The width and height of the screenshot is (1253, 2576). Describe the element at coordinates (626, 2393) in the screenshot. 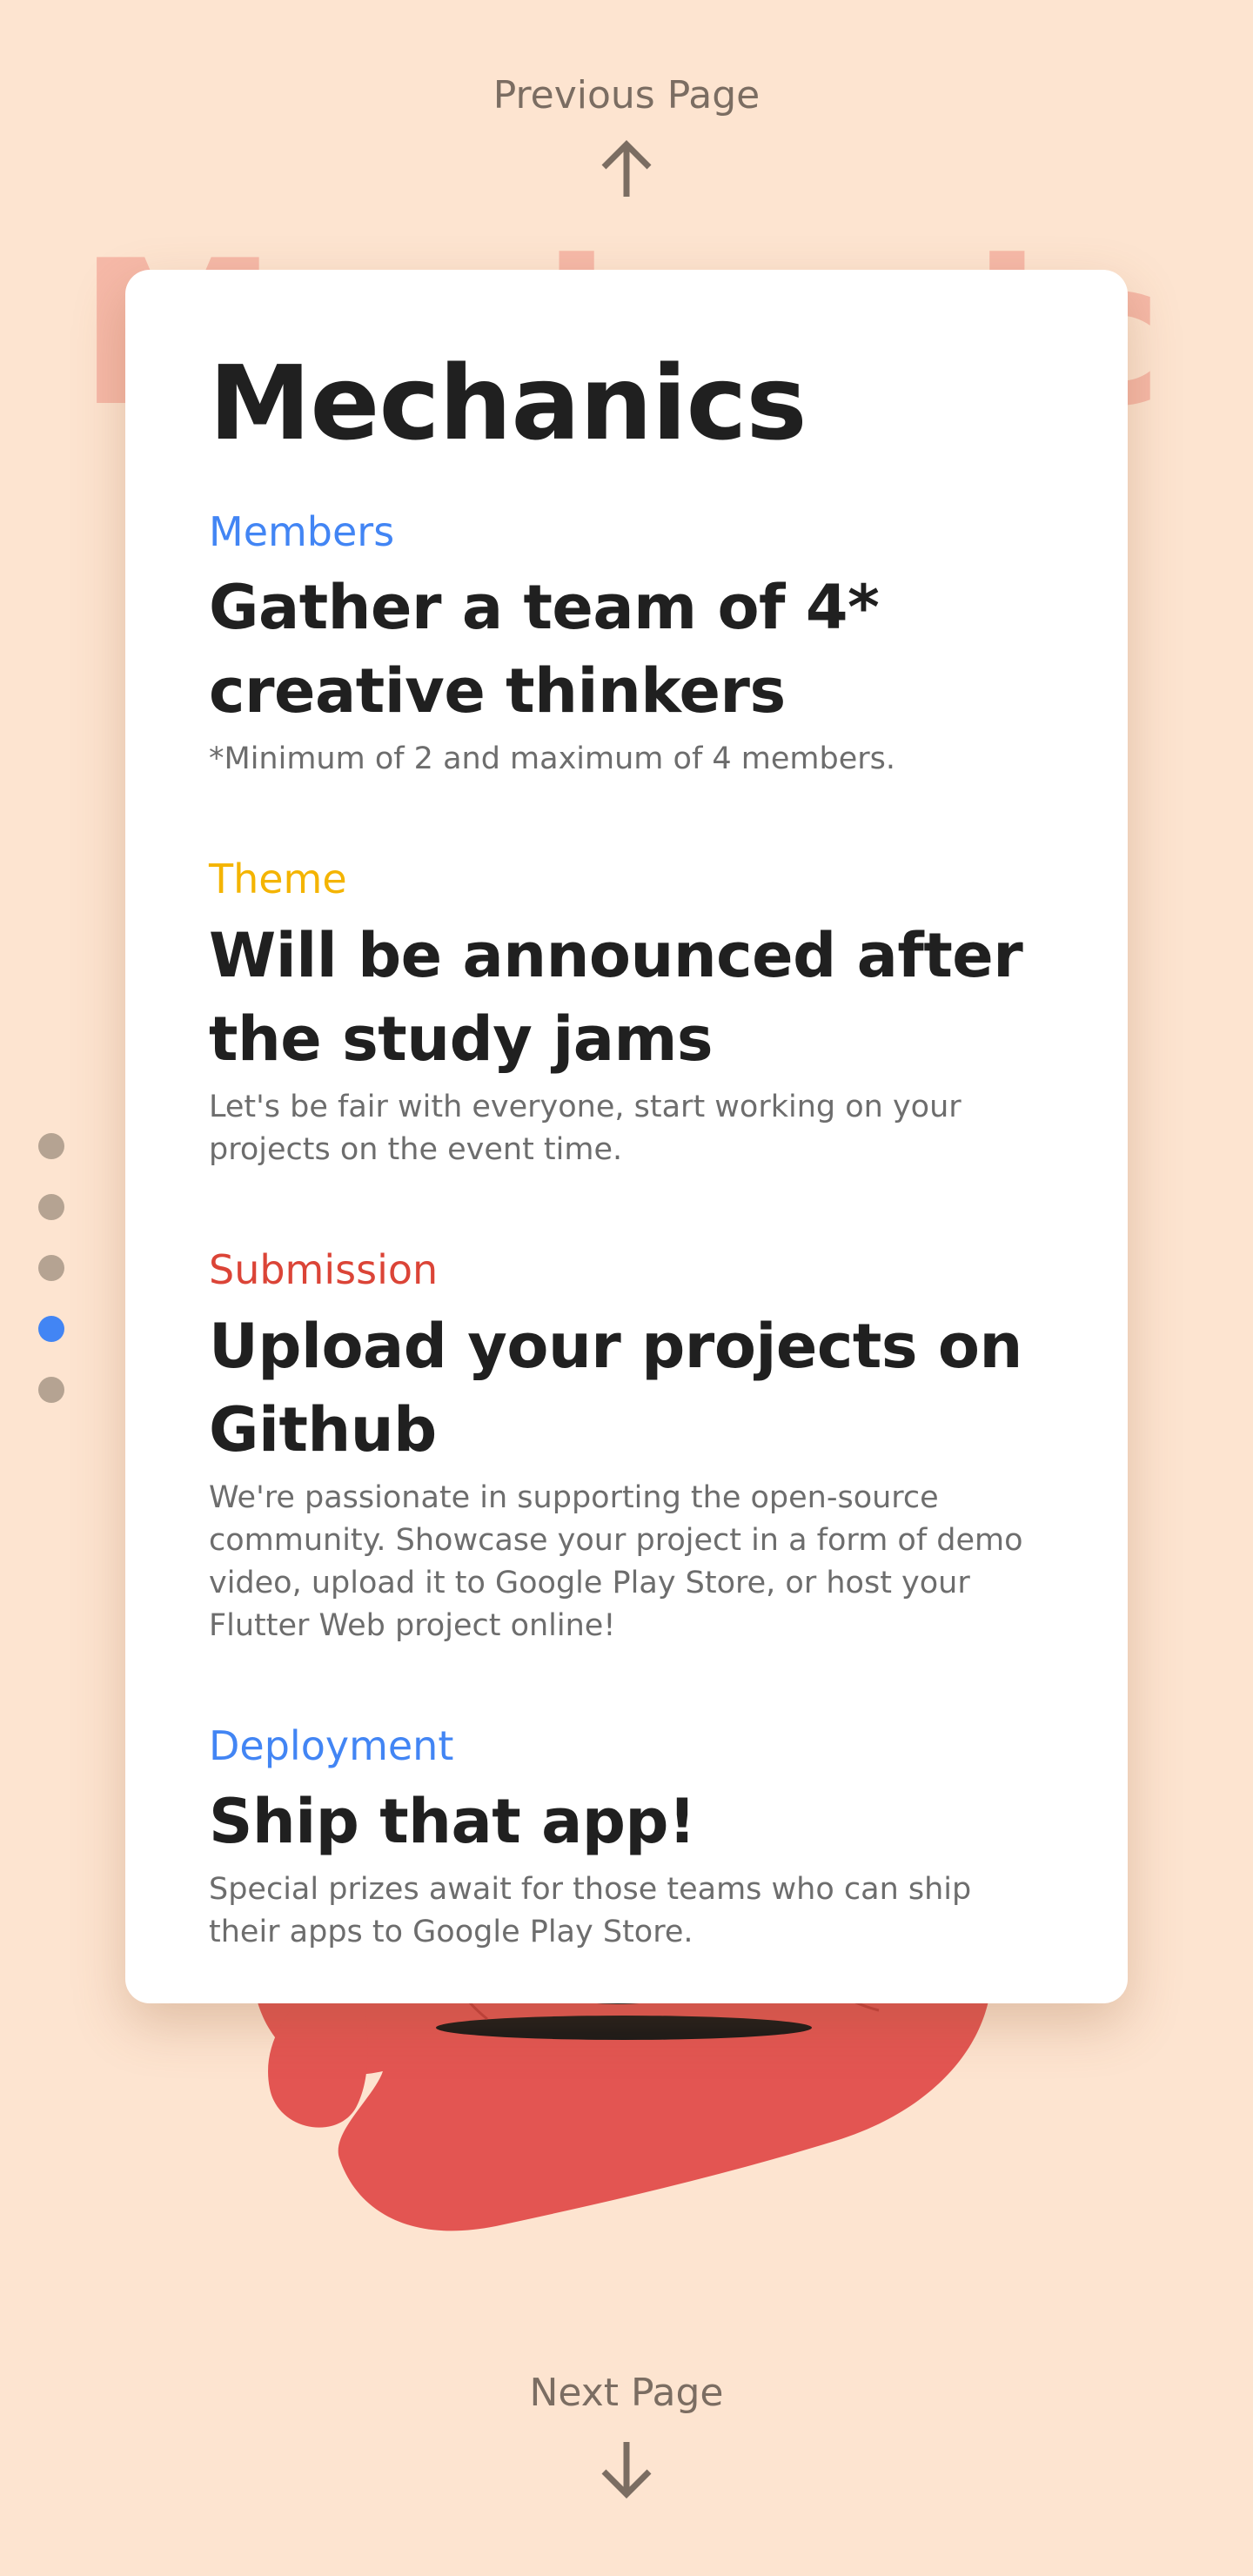

I see `next-page-label: Next Page` at that location.